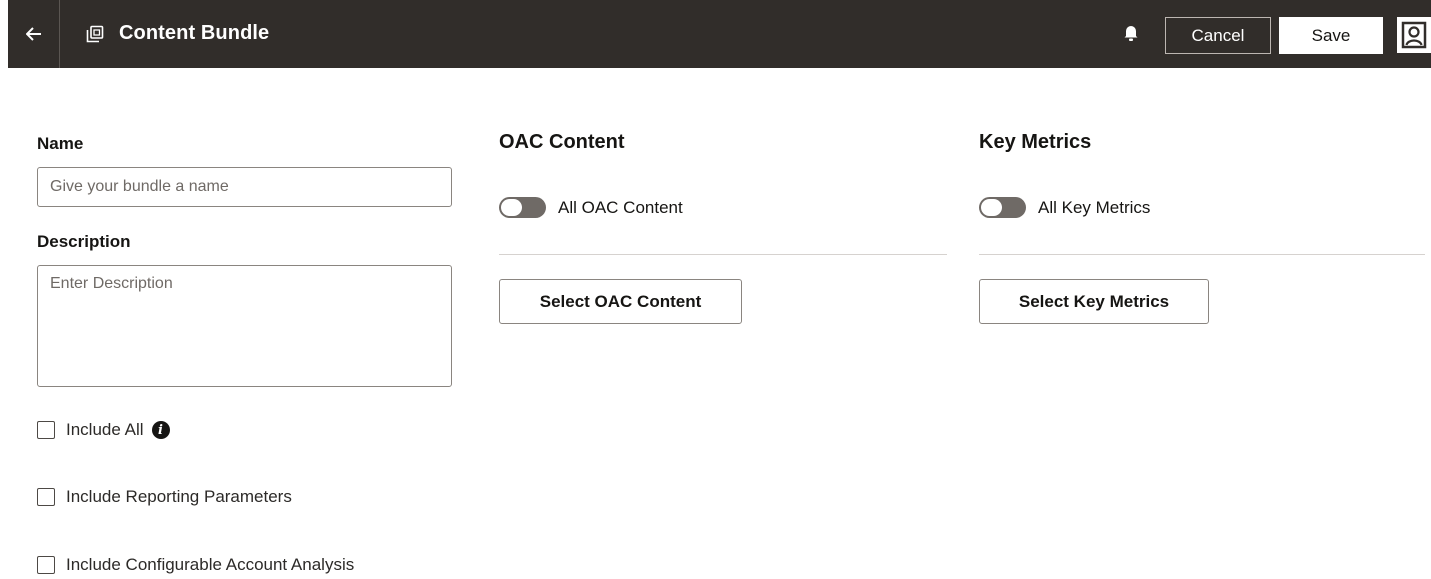 Image resolution: width=1431 pixels, height=579 pixels. I want to click on save-button: Save, so click(1331, 35).